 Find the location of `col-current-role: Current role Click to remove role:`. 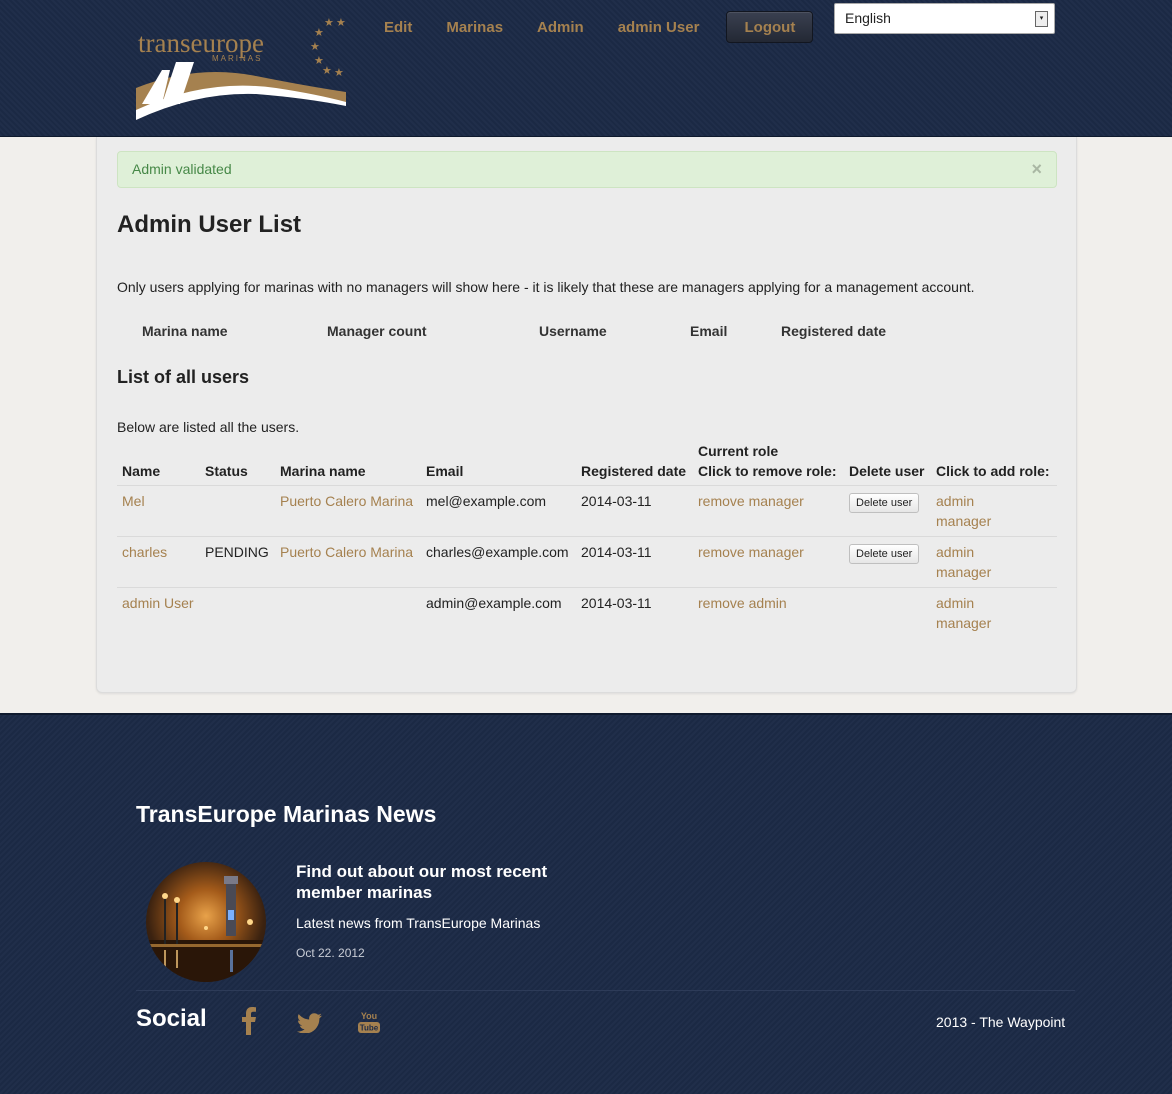

col-current-role: Current role Click to remove role: is located at coordinates (768, 461).